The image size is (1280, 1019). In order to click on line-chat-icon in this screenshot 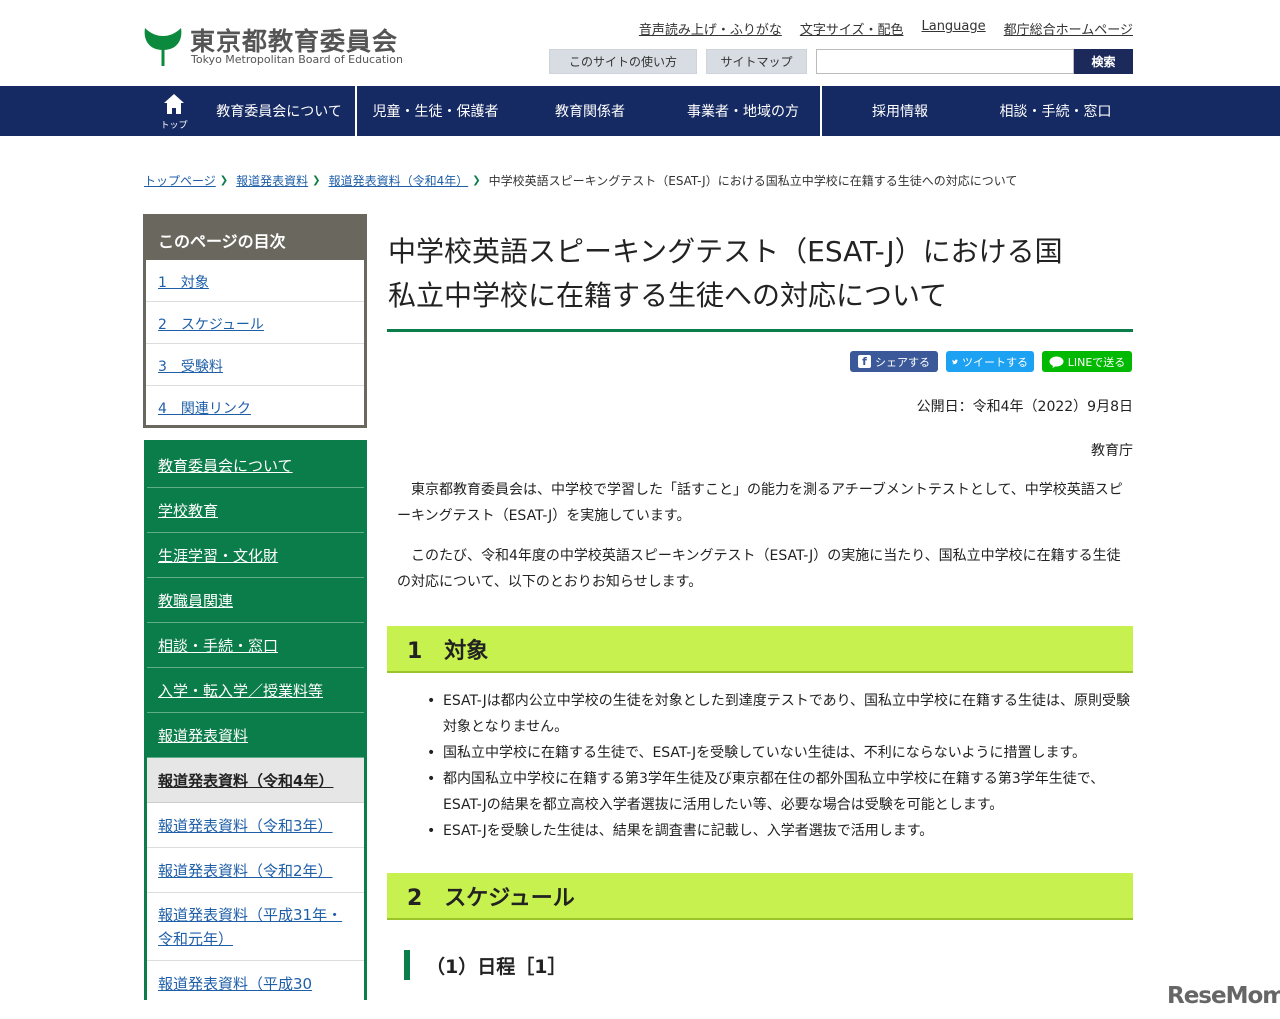, I will do `click(1056, 362)`.